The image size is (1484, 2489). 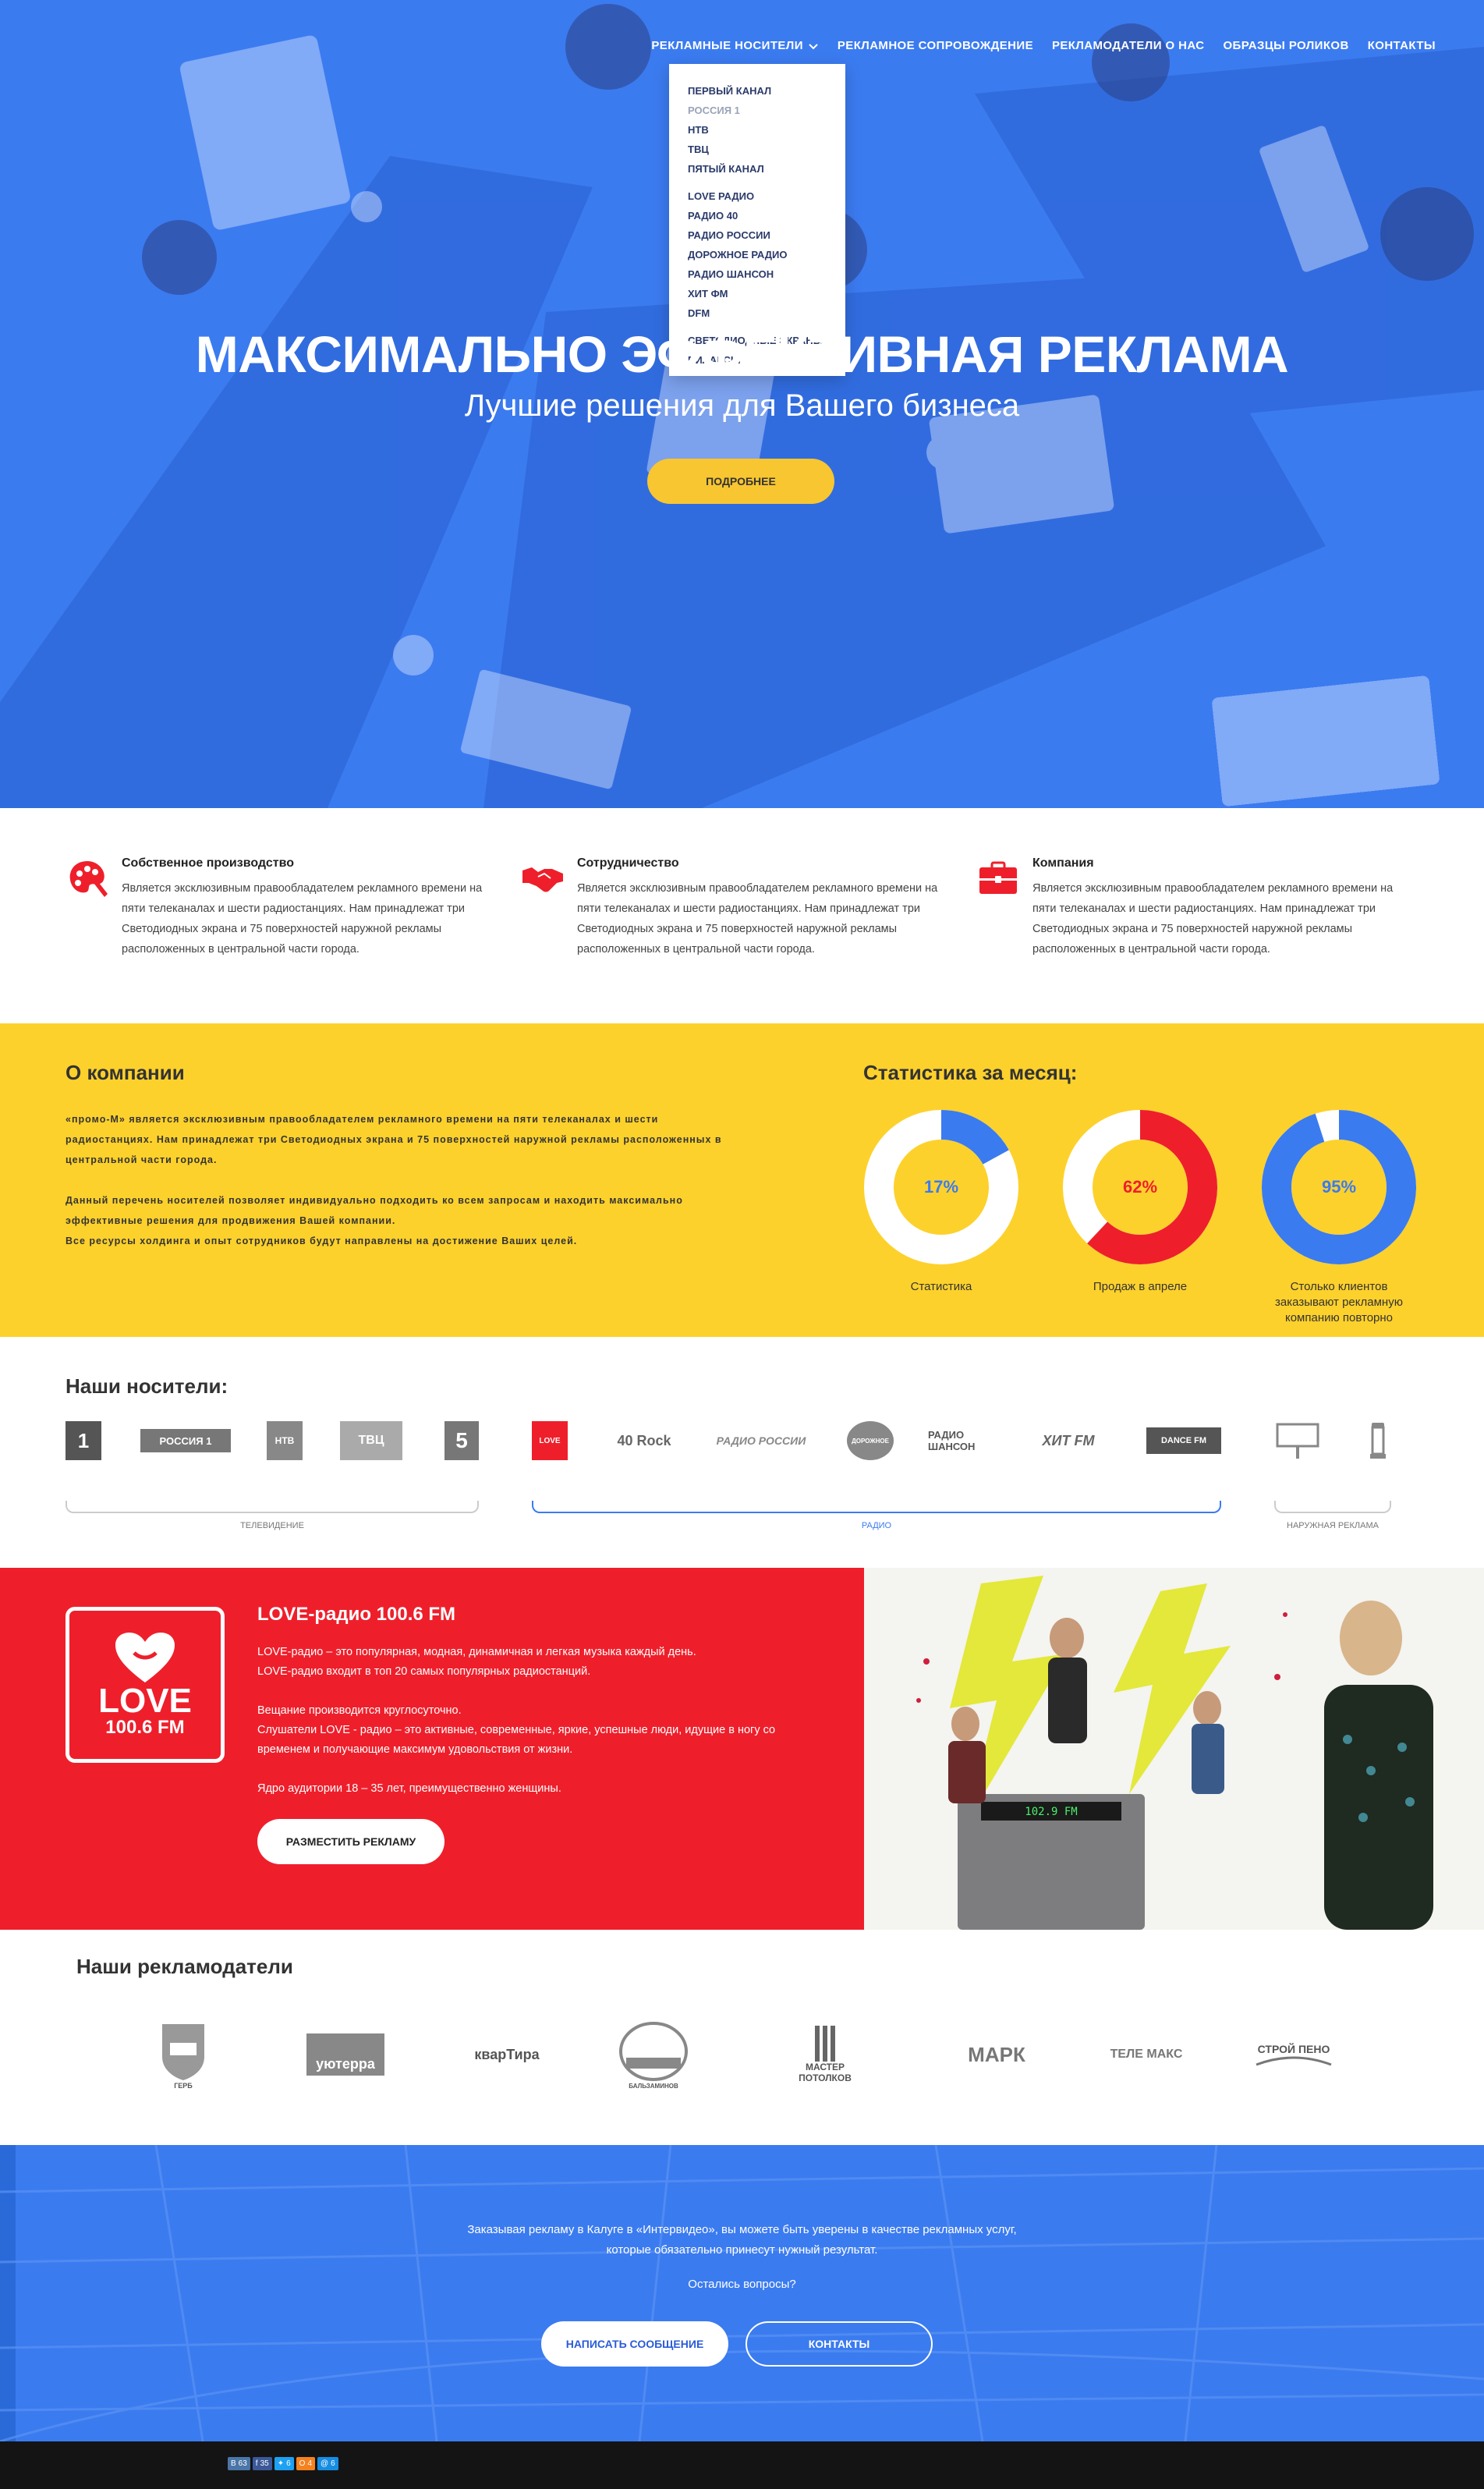 I want to click on share-vk-button: В 63, so click(x=239, y=2463).